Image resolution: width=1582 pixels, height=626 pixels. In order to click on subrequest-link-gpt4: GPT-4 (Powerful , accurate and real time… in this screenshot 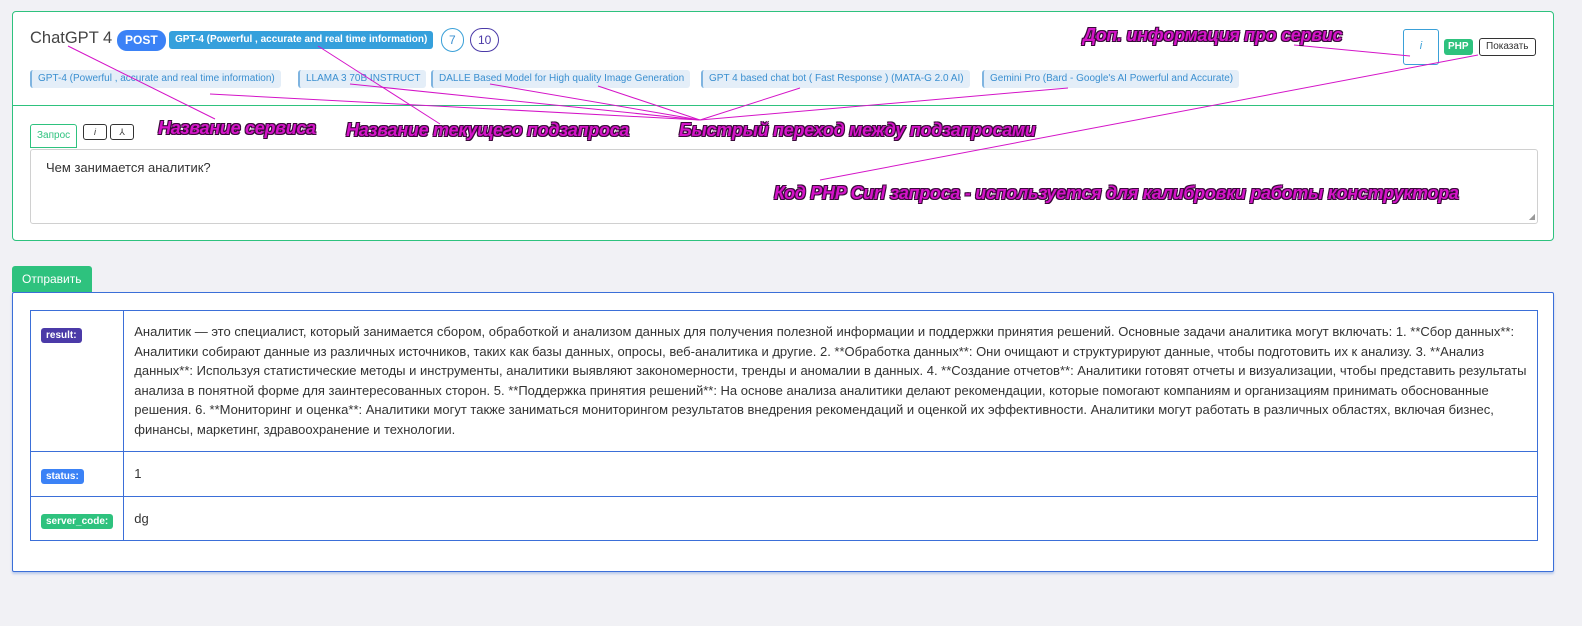, I will do `click(155, 79)`.